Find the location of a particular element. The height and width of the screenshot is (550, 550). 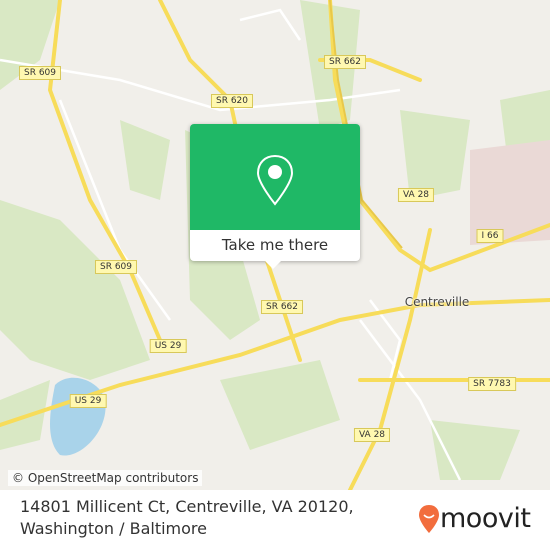

moovit-pin-icon is located at coordinates (429, 518).